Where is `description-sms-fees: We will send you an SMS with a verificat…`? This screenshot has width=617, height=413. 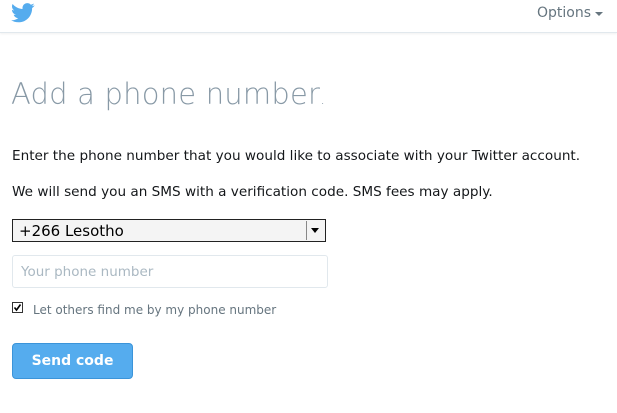
description-sms-fees: We will send you an SMS with a verificat… is located at coordinates (252, 192).